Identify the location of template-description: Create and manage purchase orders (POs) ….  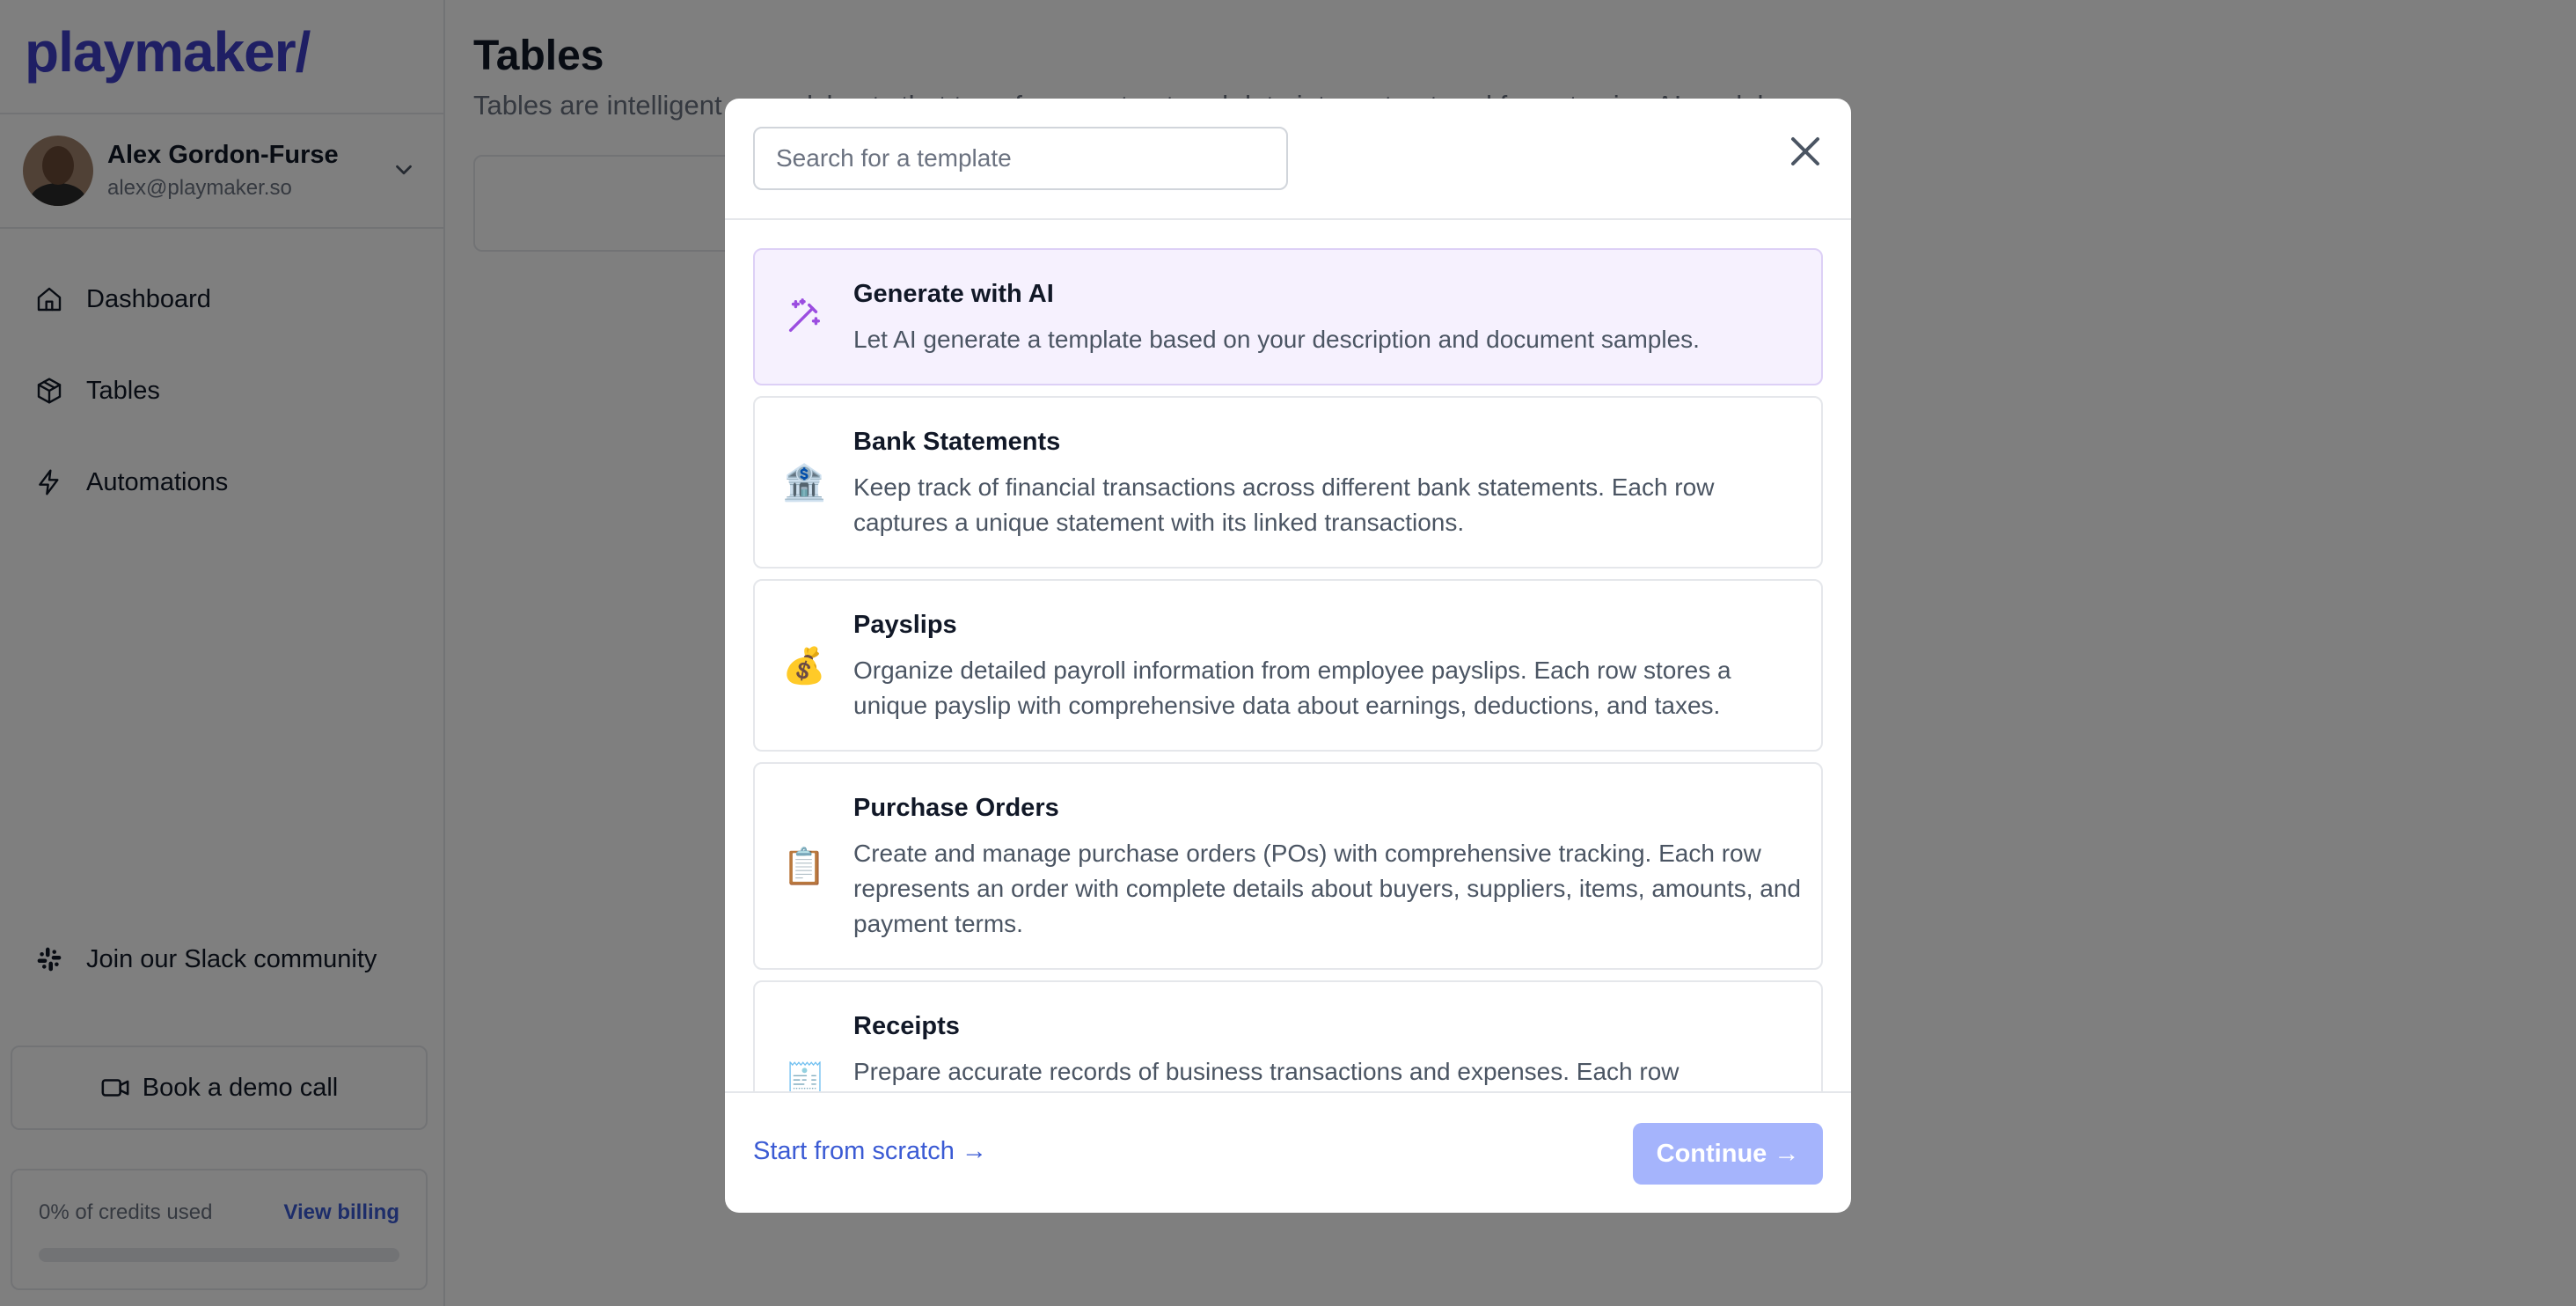
(1327, 888).